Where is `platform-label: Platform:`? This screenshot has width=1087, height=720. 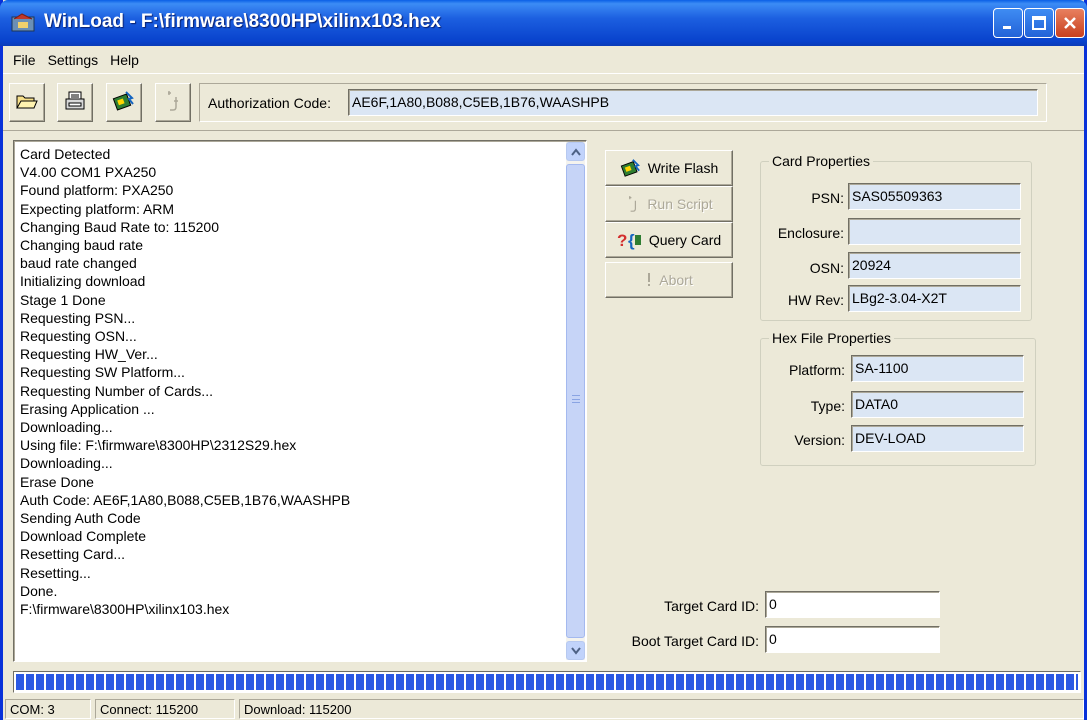
platform-label: Platform: is located at coordinates (816, 370).